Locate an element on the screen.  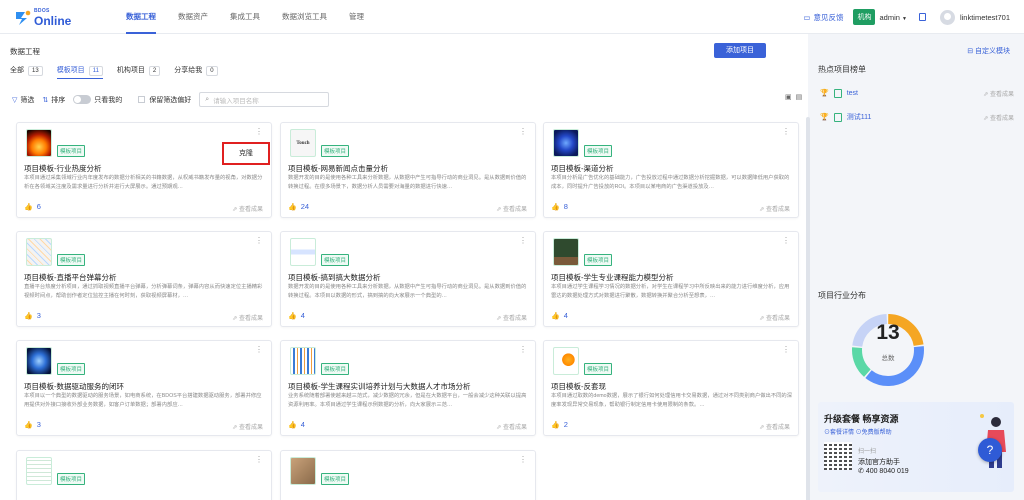
help-button: ? is located at coordinates (990, 450).